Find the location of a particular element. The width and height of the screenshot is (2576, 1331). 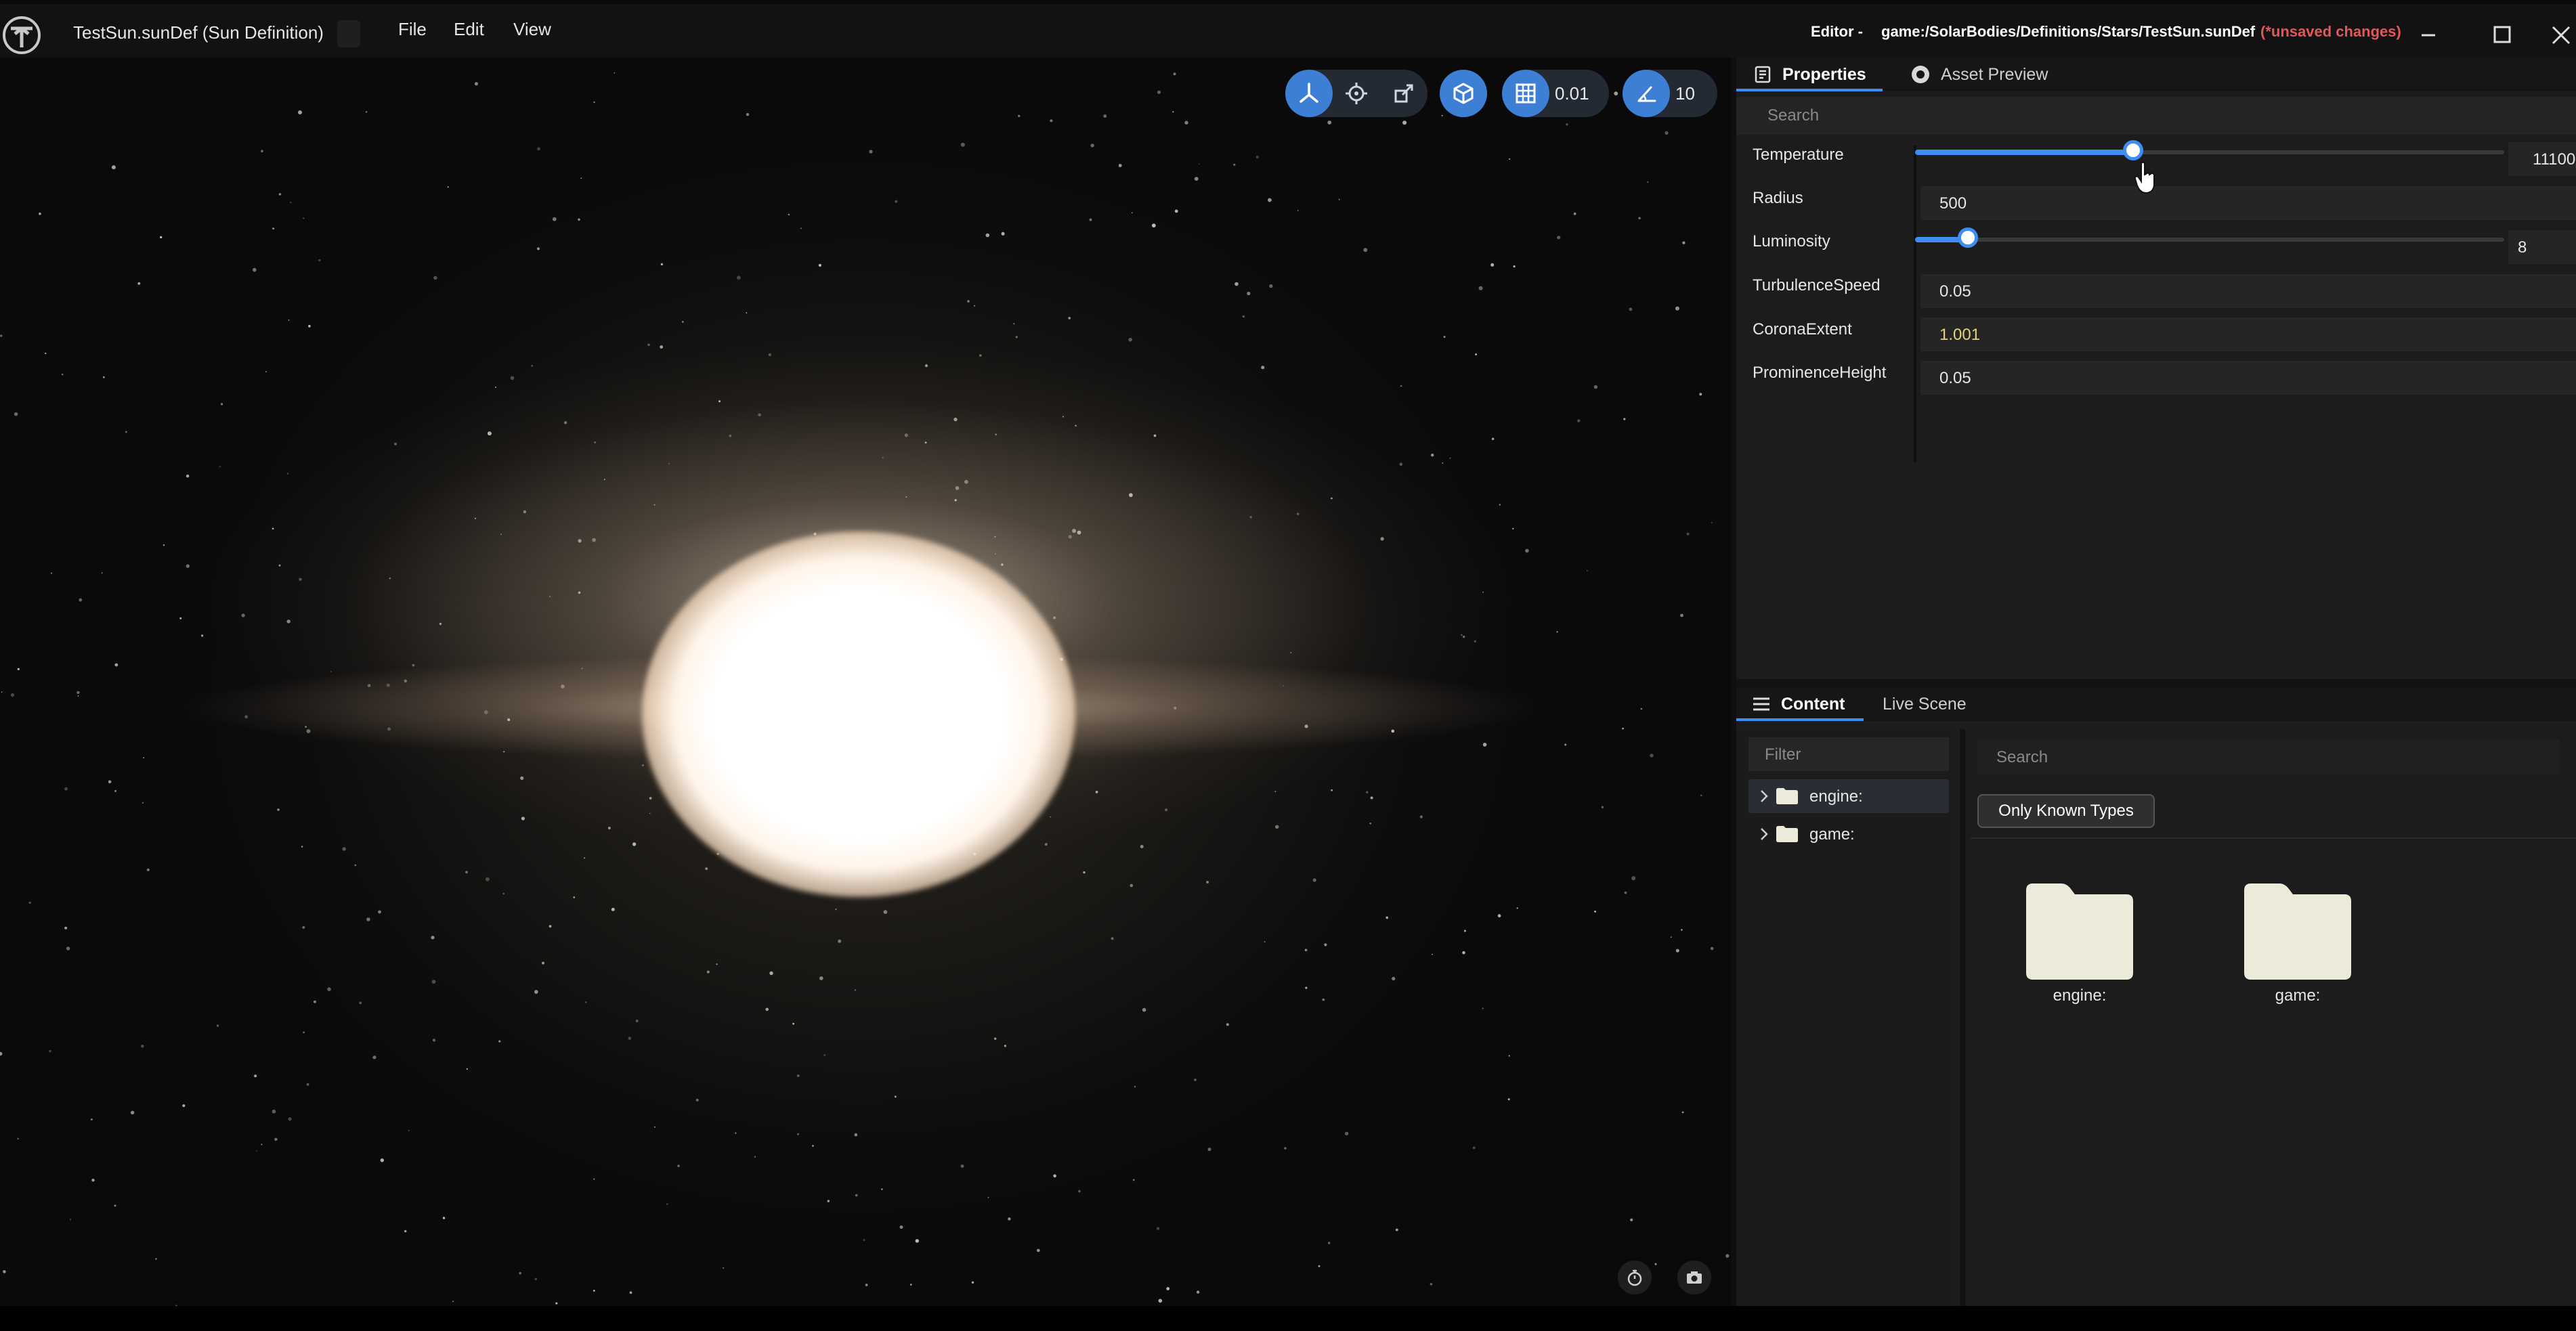

properties-search-input: Search is located at coordinates (2156, 116).